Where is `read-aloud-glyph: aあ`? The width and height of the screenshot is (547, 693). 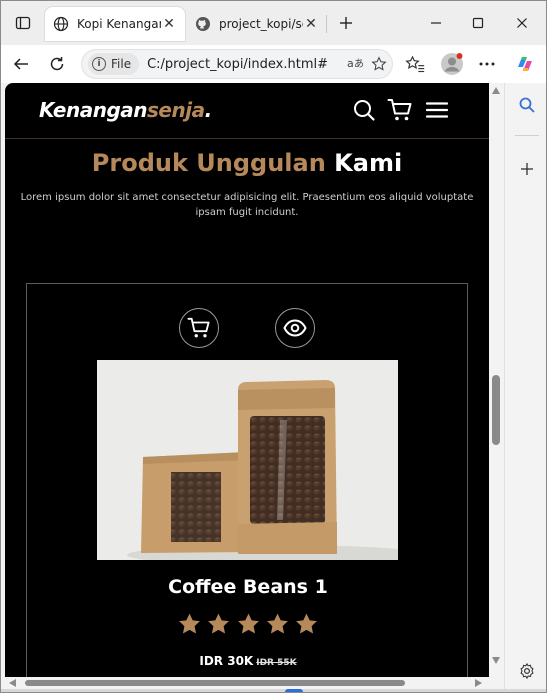 read-aloud-glyph: aあ is located at coordinates (355, 63).